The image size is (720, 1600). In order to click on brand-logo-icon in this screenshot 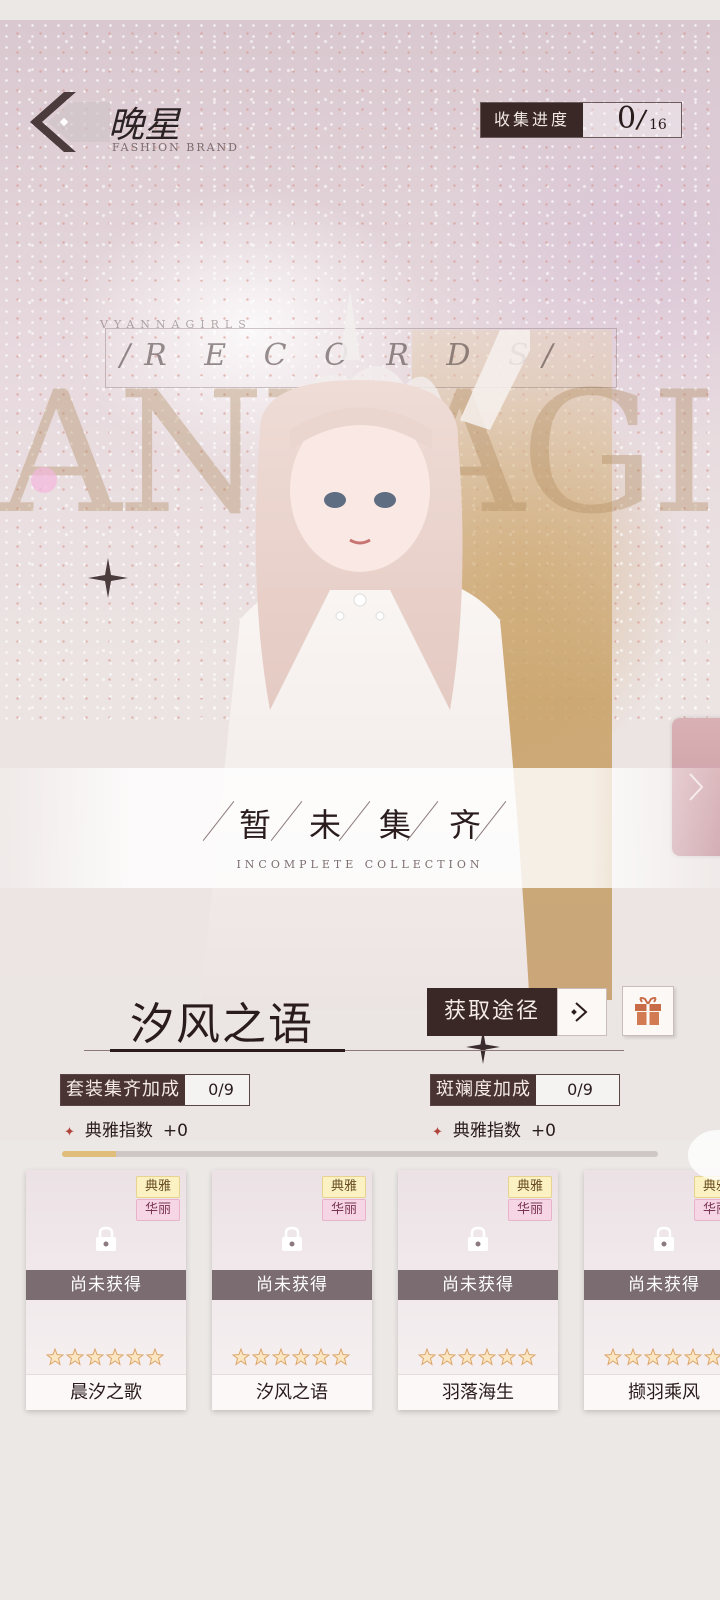, I will do `click(70, 122)`.